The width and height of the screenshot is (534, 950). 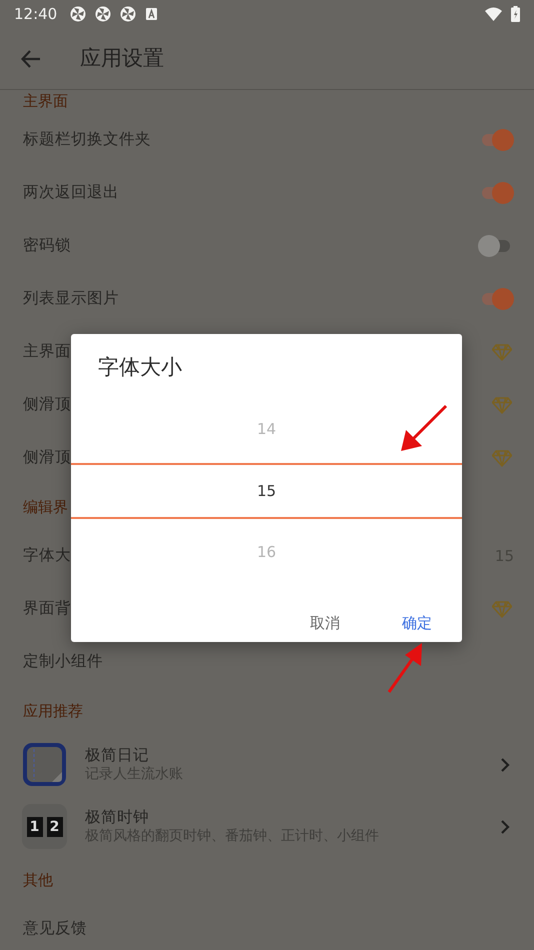 I want to click on clock-digit: 1, so click(x=34, y=826).